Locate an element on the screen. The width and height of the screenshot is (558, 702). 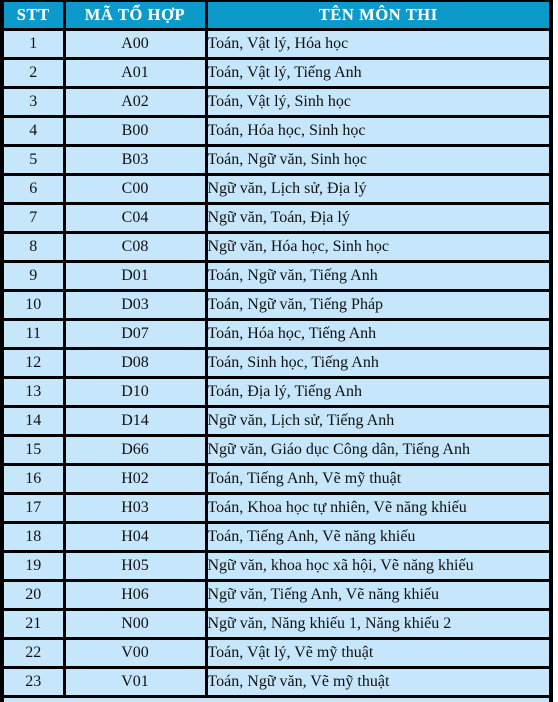
cell-combination-code: D01 is located at coordinates (136, 276).